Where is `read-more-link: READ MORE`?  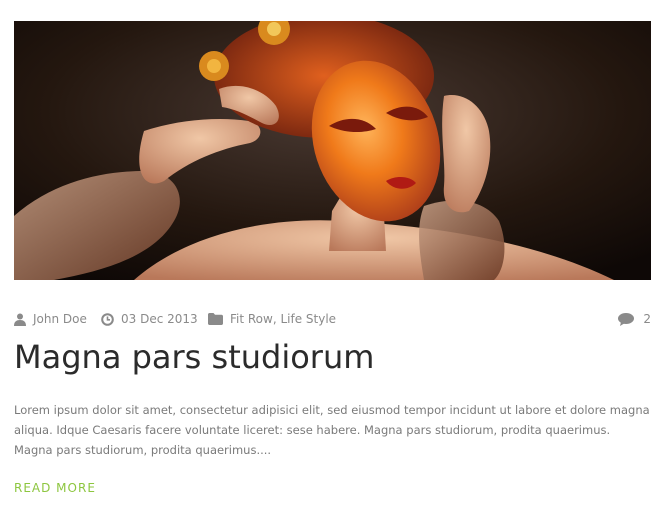 read-more-link: READ MORE is located at coordinates (55, 488).